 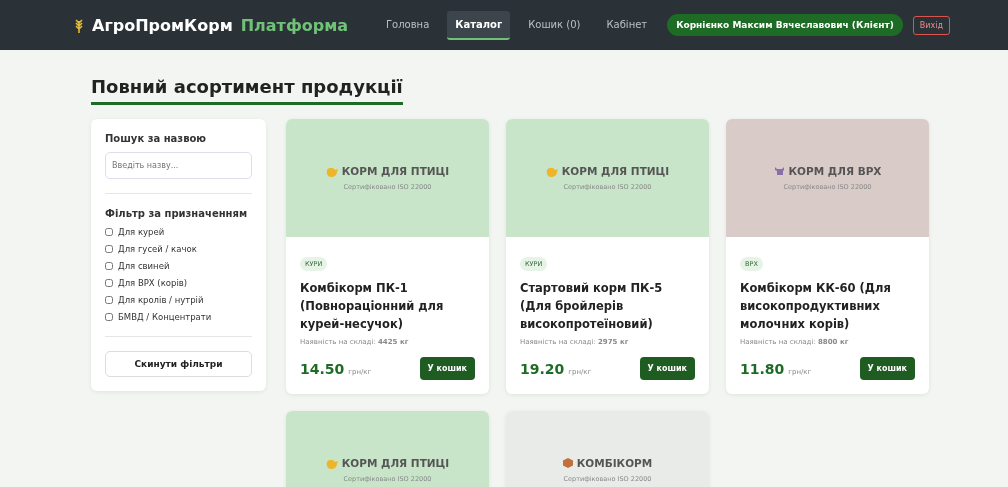 What do you see at coordinates (157, 249) in the screenshot?
I see `filter-label: Для гусей / качок` at bounding box center [157, 249].